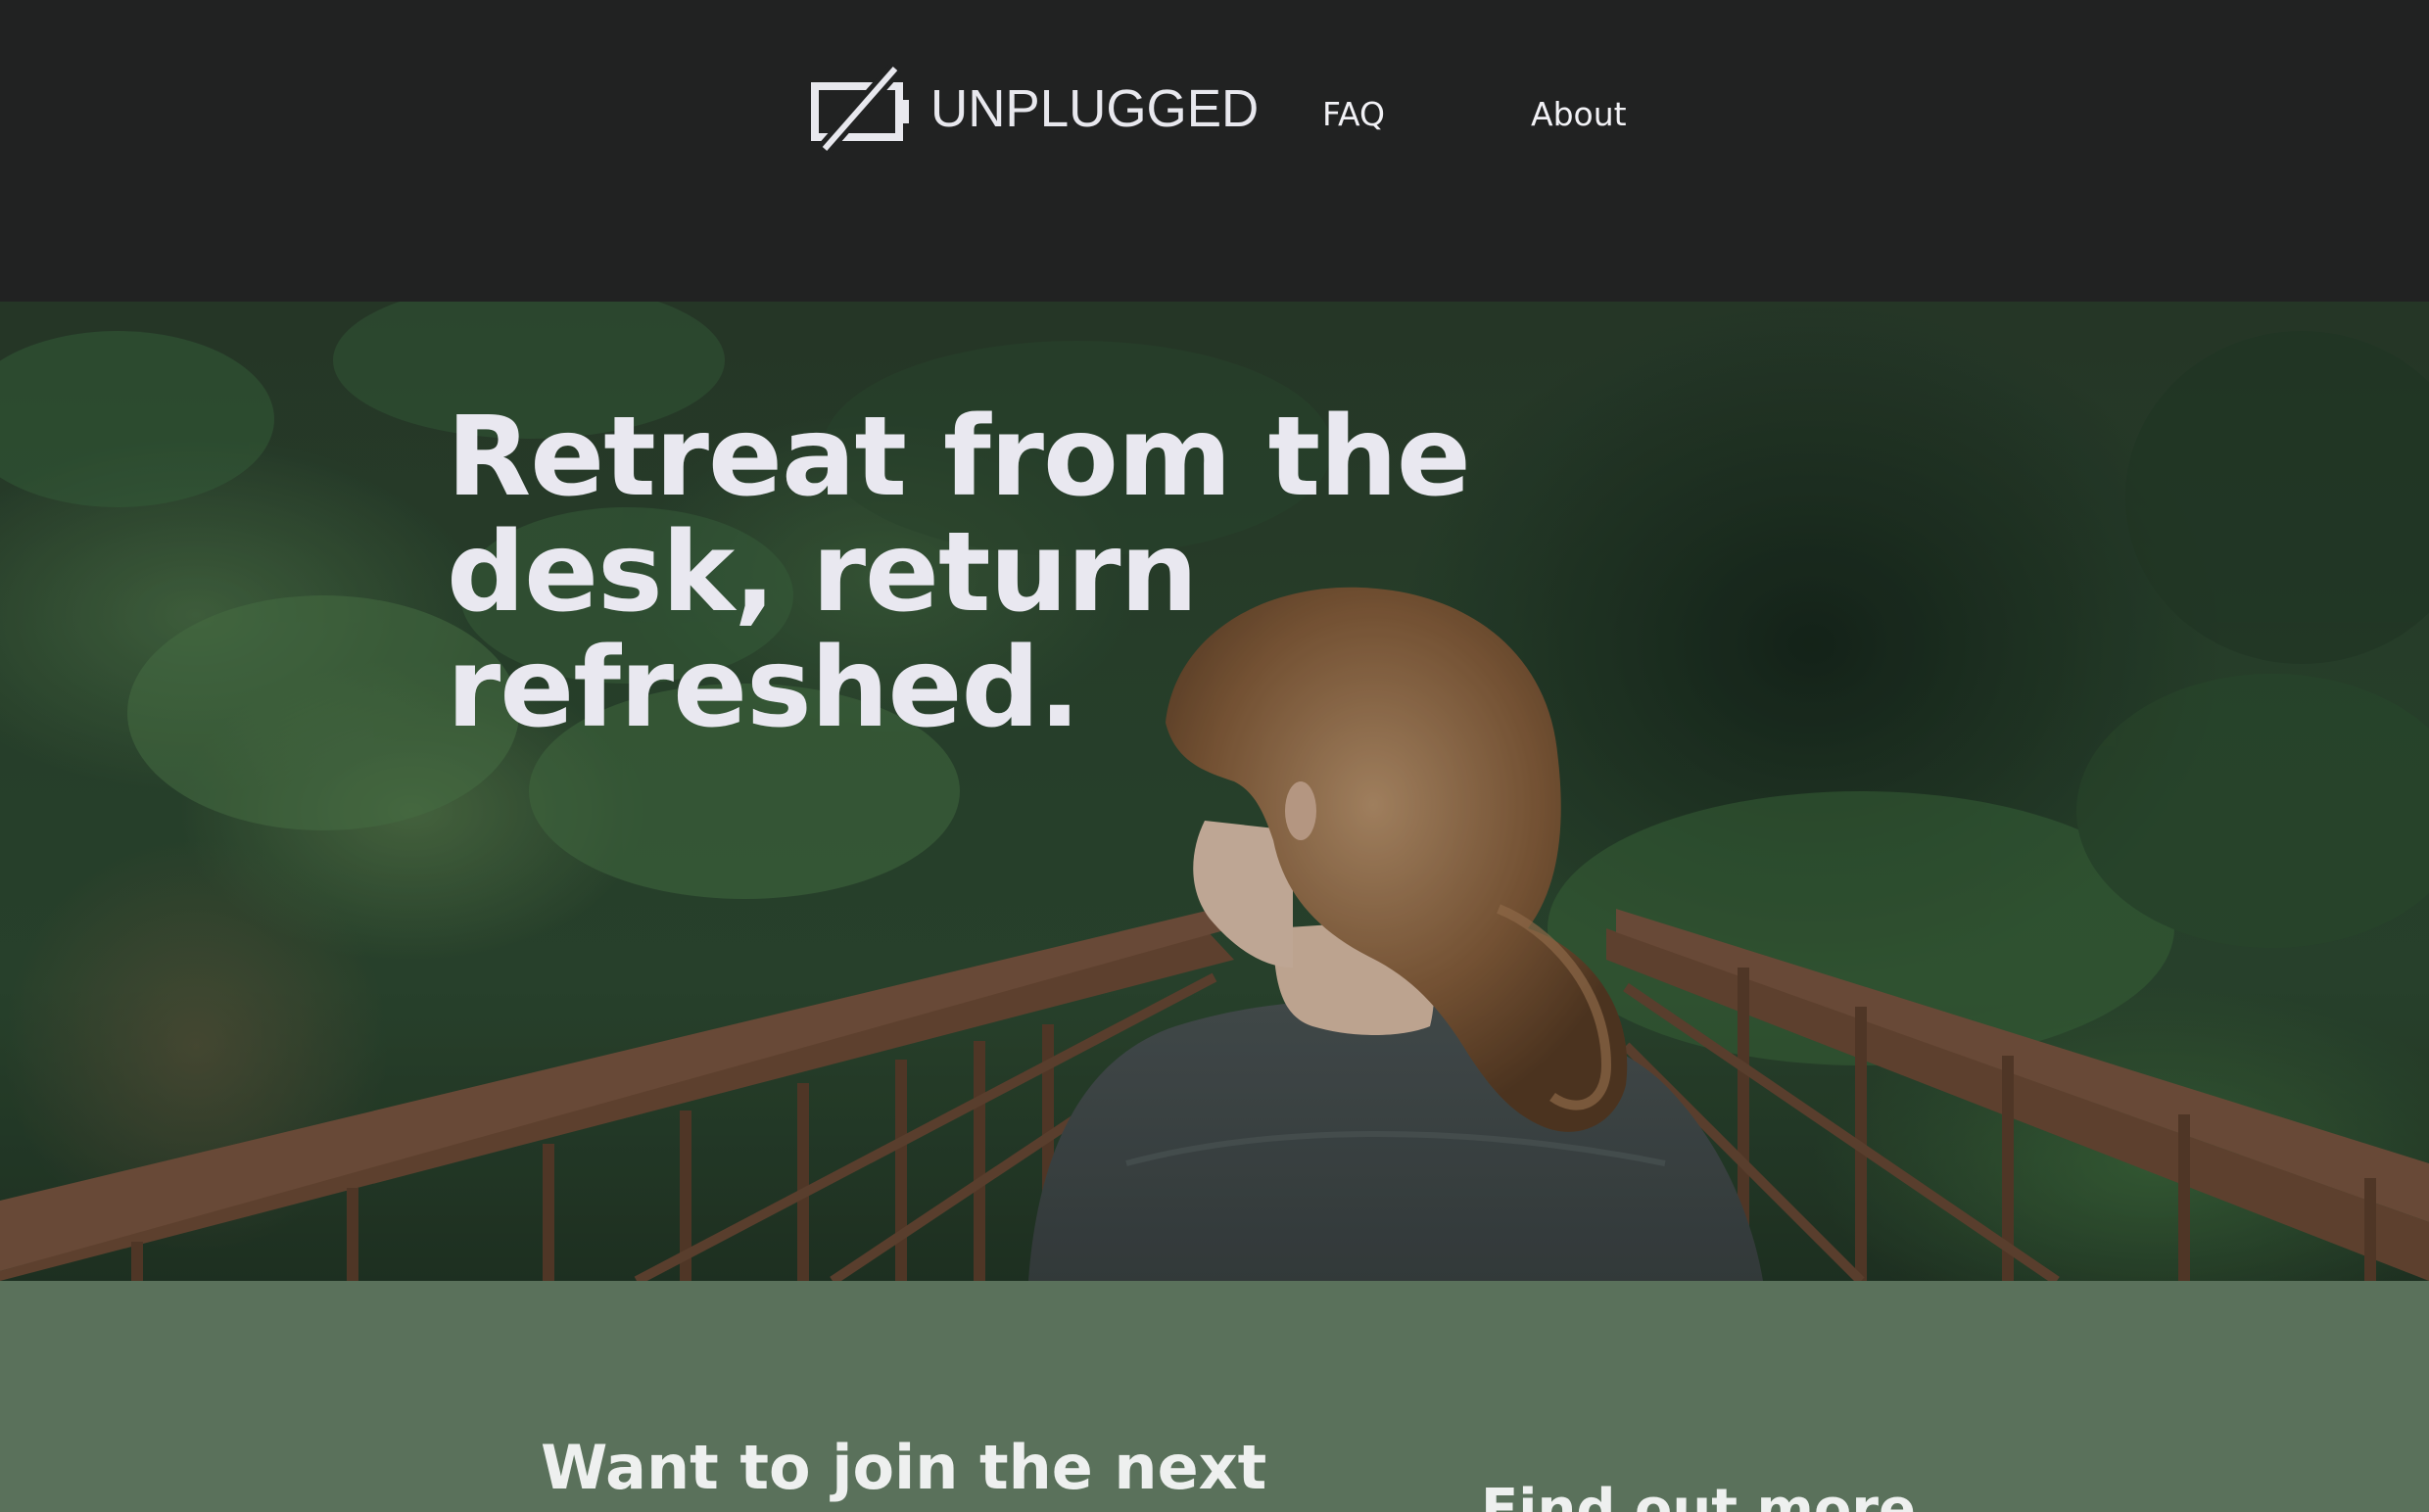 The height and width of the screenshot is (1512, 2429). Describe the element at coordinates (904, 1468) in the screenshot. I see `join-next-heading: Want to join the next` at that location.